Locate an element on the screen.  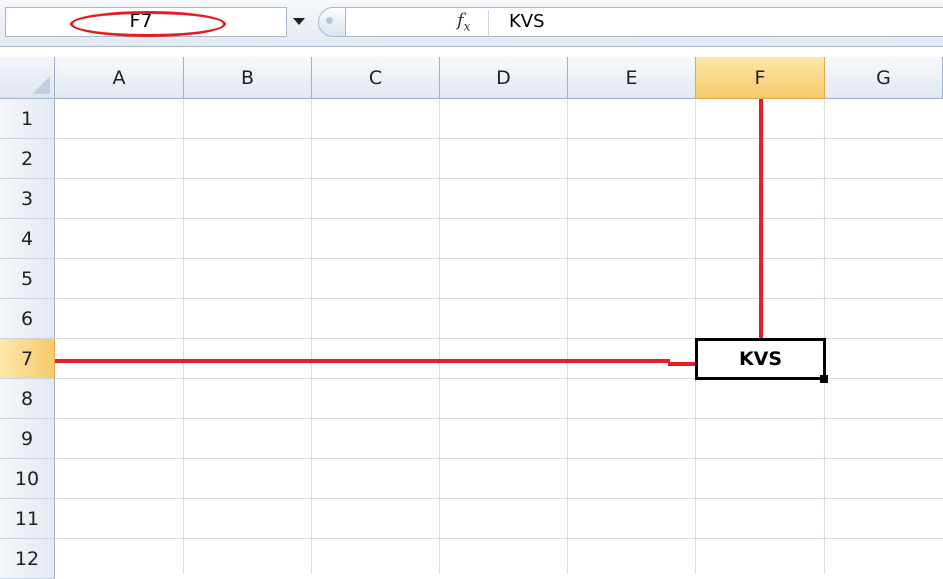
select-all-button is located at coordinates (27, 78).